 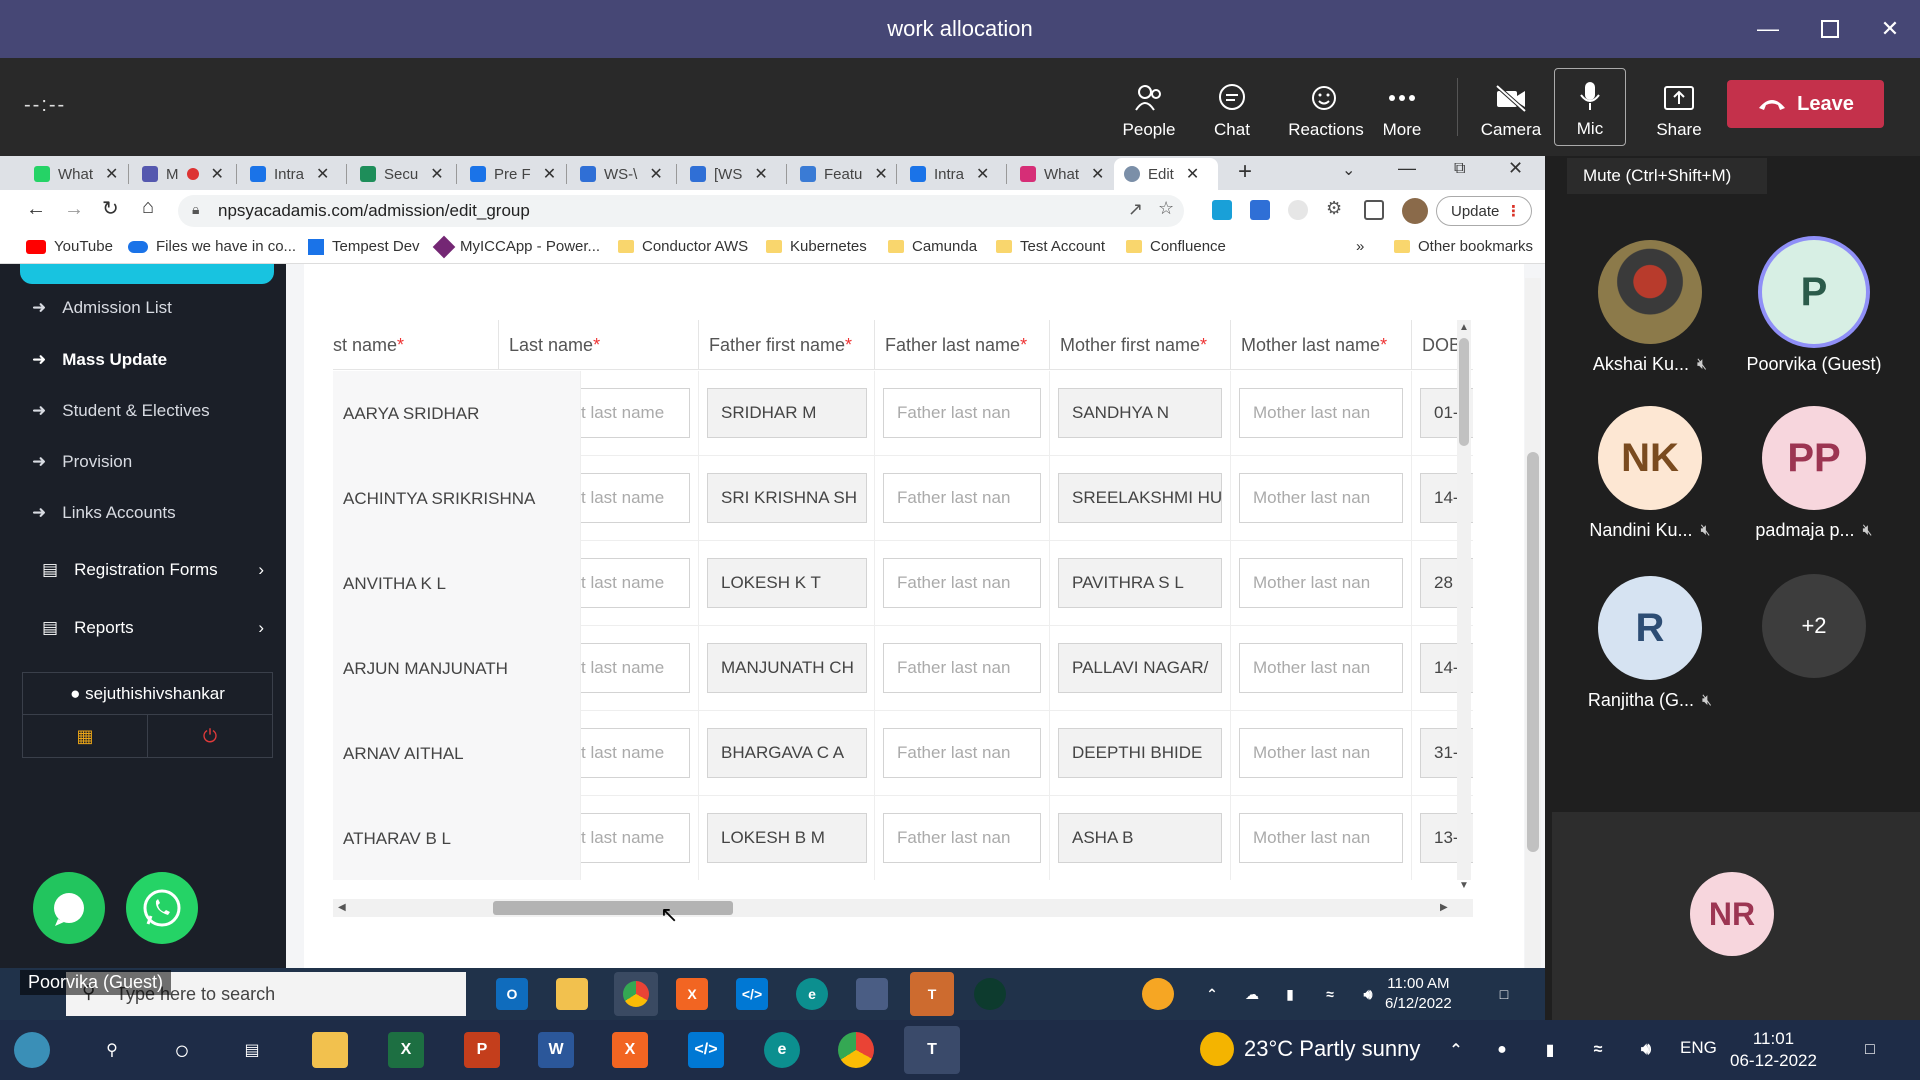 What do you see at coordinates (1598, 1050) in the screenshot?
I see `wifi-icon: ≈` at bounding box center [1598, 1050].